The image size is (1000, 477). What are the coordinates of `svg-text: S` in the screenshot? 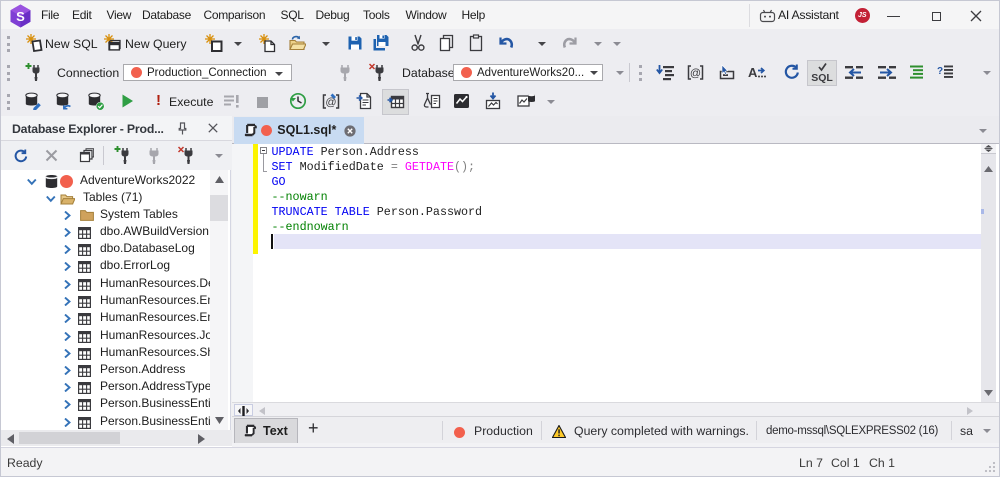 It's located at (20, 16).